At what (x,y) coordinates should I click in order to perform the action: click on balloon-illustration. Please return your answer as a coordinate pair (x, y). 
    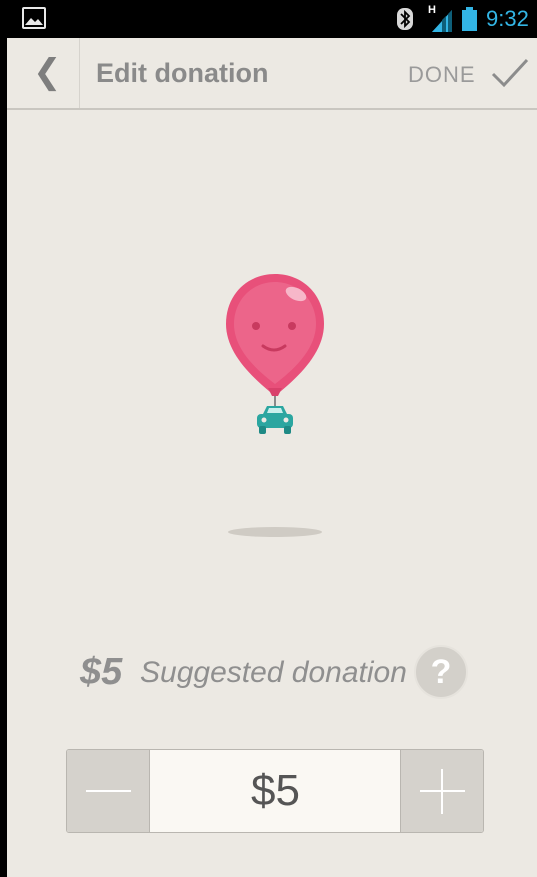
    Looking at the image, I should click on (273, 357).